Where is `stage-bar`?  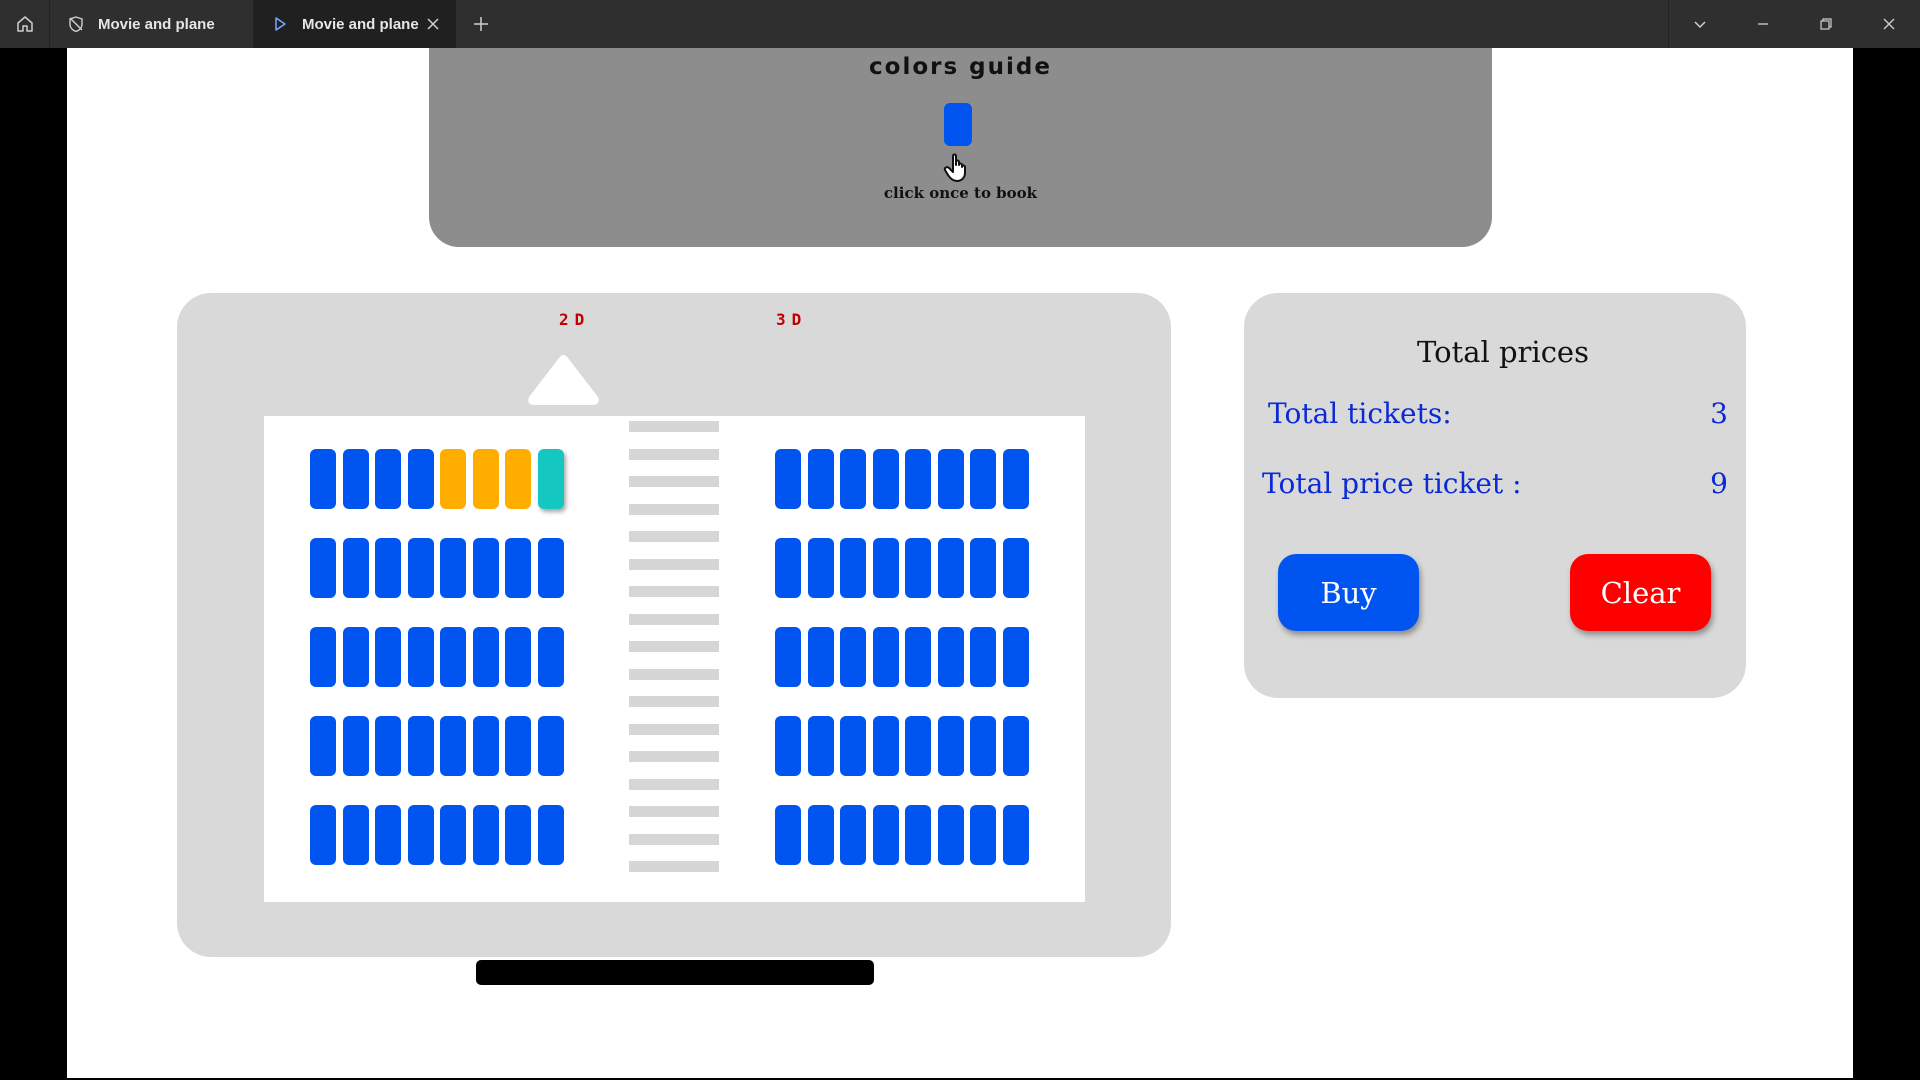 stage-bar is located at coordinates (675, 972).